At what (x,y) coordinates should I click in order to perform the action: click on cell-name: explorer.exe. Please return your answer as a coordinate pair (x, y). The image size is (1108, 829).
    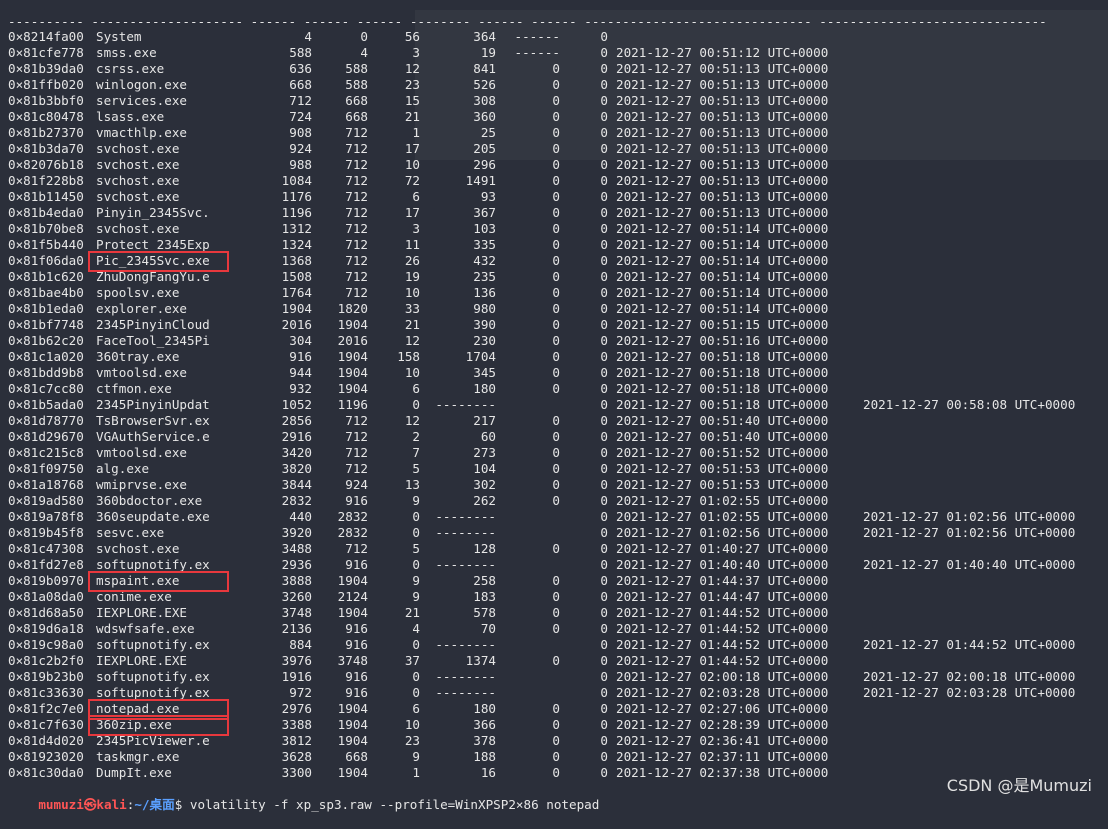
    Looking at the image, I should click on (141, 308).